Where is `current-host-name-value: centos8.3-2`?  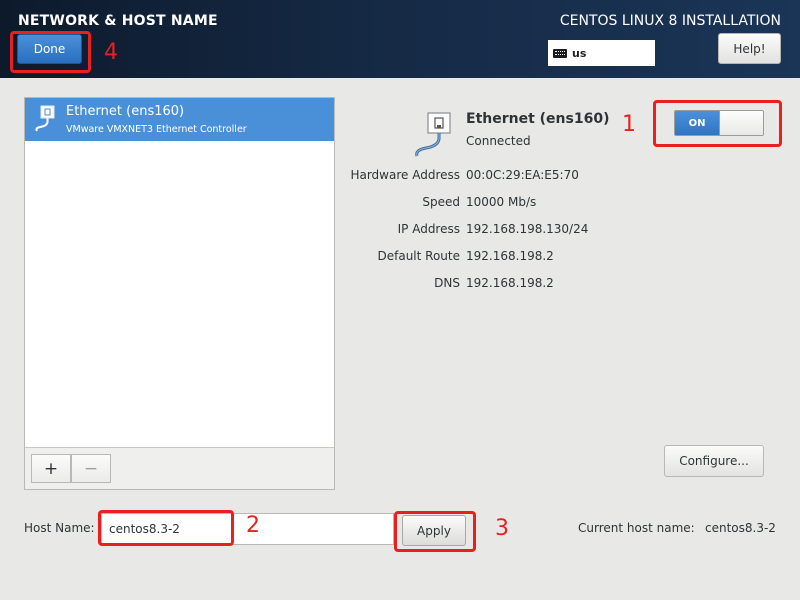 current-host-name-value: centos8.3-2 is located at coordinates (740, 528).